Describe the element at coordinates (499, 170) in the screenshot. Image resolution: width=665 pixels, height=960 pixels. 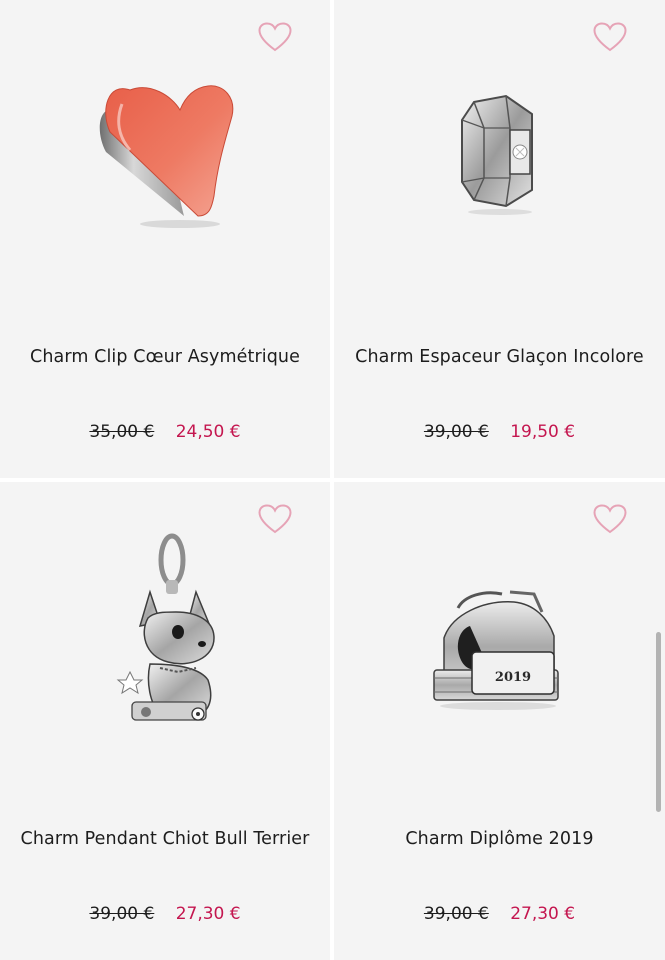
I see `ice-cube-spacer-charm-image` at that location.